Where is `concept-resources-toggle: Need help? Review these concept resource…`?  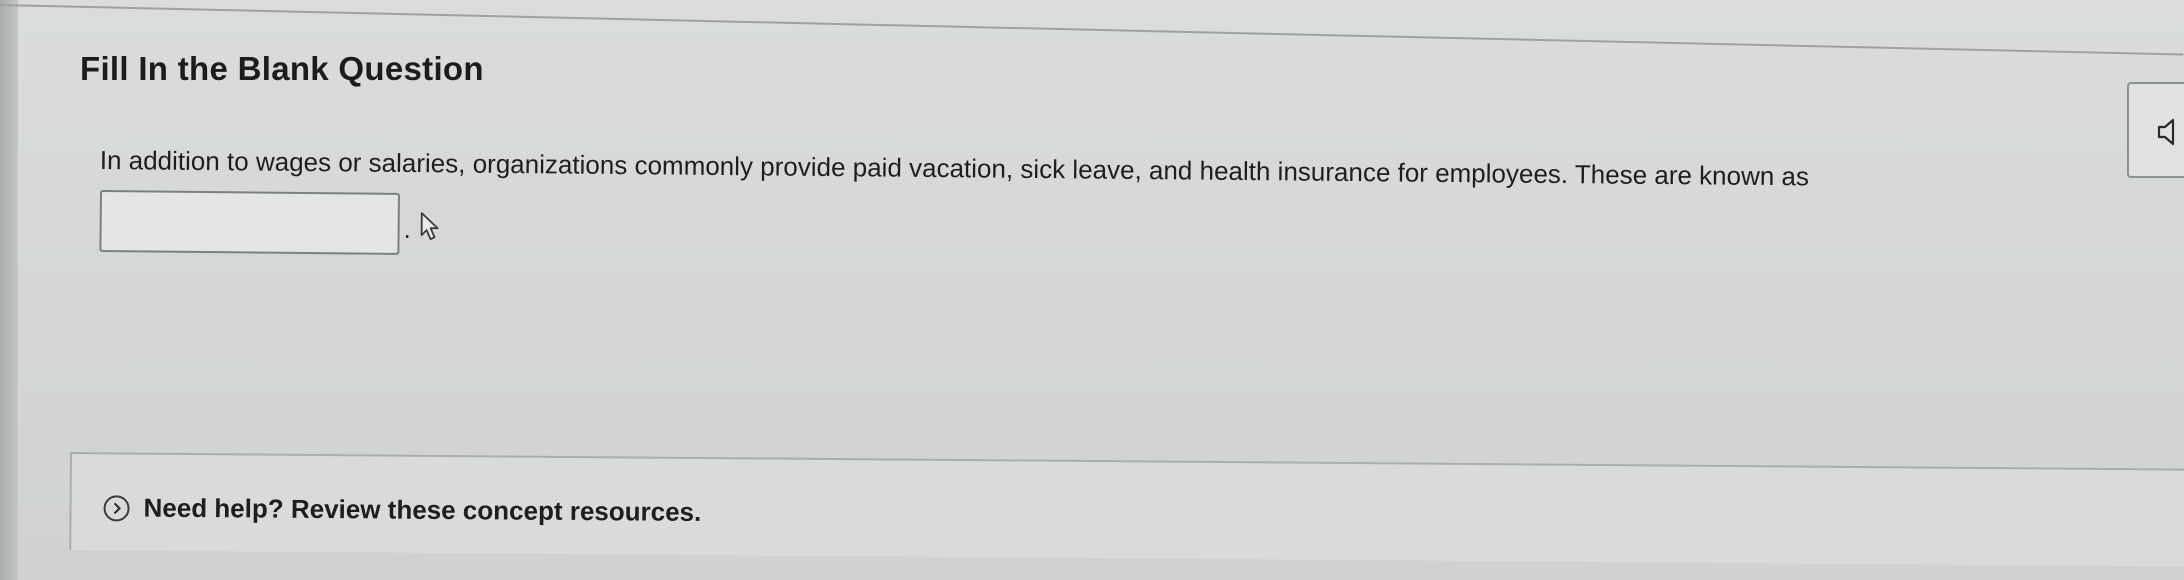
concept-resources-toggle: Need help? Review these concept resource… is located at coordinates (402, 510).